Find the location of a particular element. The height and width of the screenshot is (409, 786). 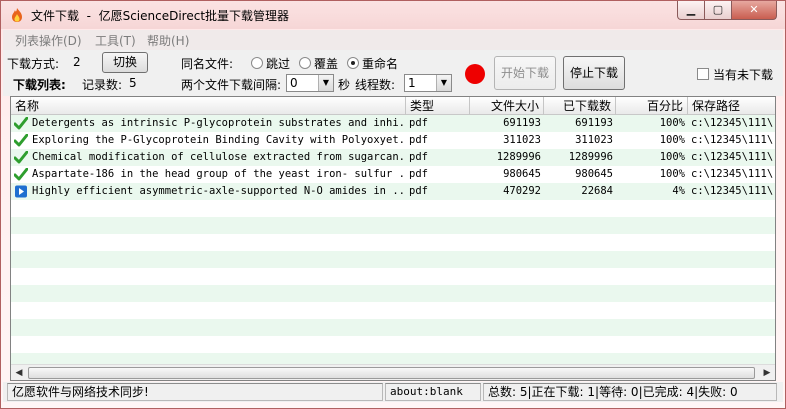

scroll-right-icon: ▶ is located at coordinates (767, 372).